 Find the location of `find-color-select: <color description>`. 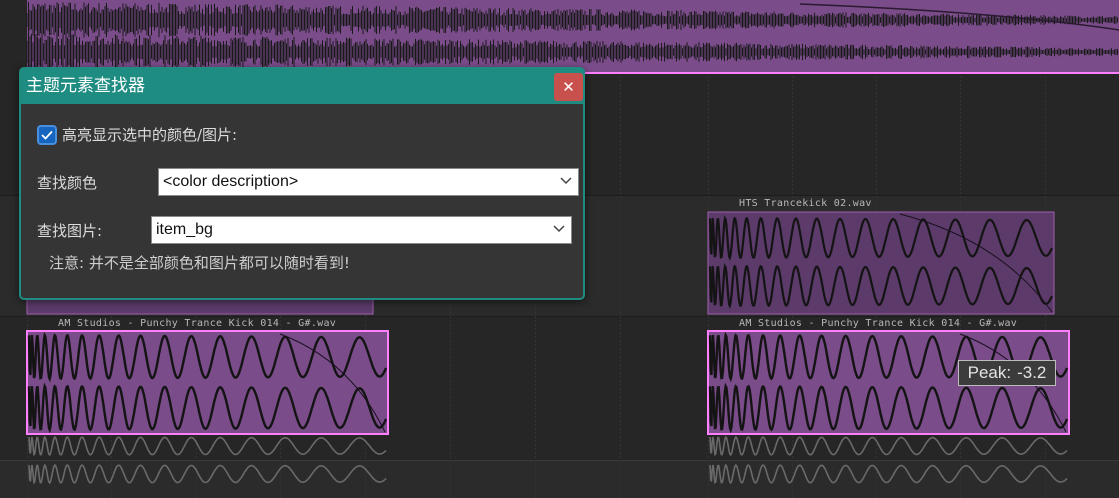

find-color-select: <color description> is located at coordinates (368, 182).